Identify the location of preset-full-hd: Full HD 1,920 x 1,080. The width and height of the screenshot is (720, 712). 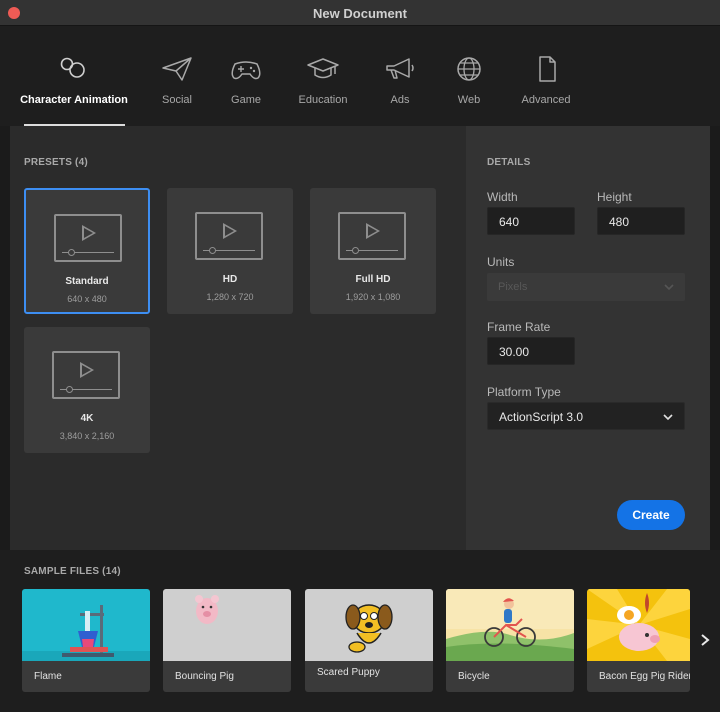
(373, 251).